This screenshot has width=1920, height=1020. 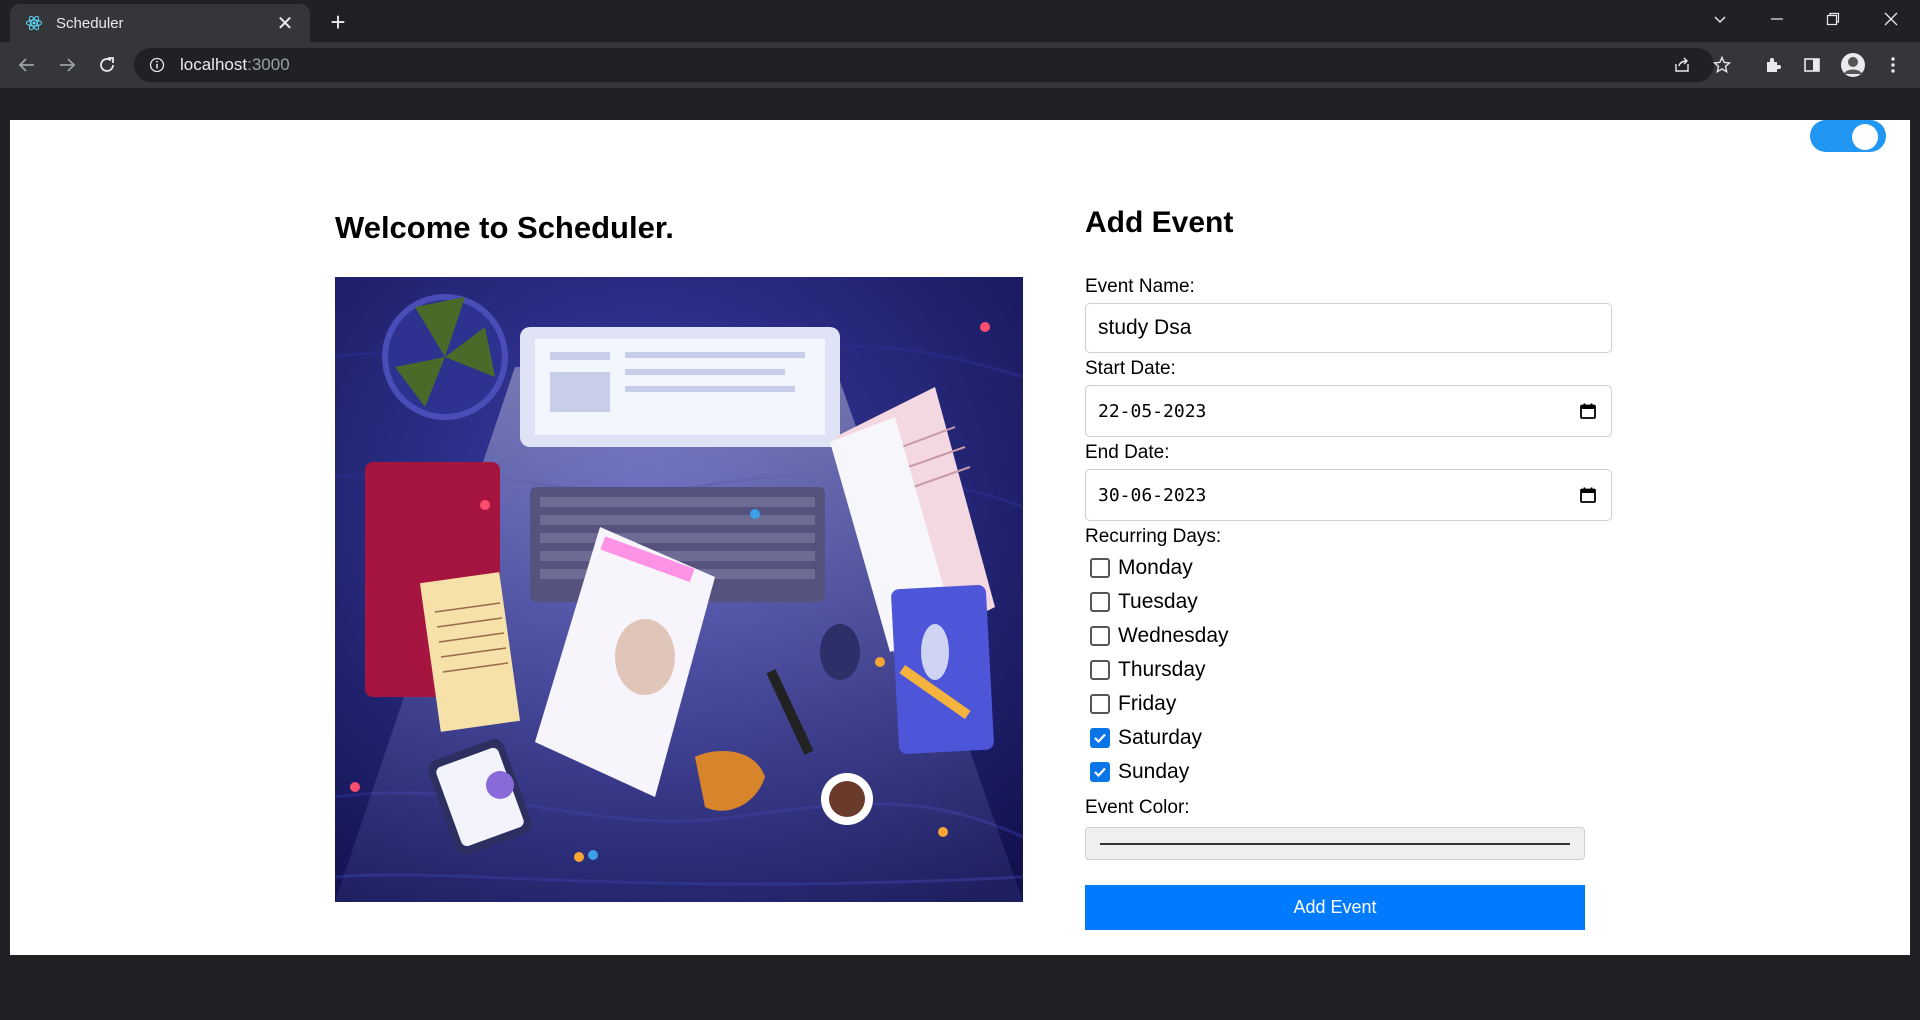 I want to click on day-label: Wednesday, so click(x=1173, y=635).